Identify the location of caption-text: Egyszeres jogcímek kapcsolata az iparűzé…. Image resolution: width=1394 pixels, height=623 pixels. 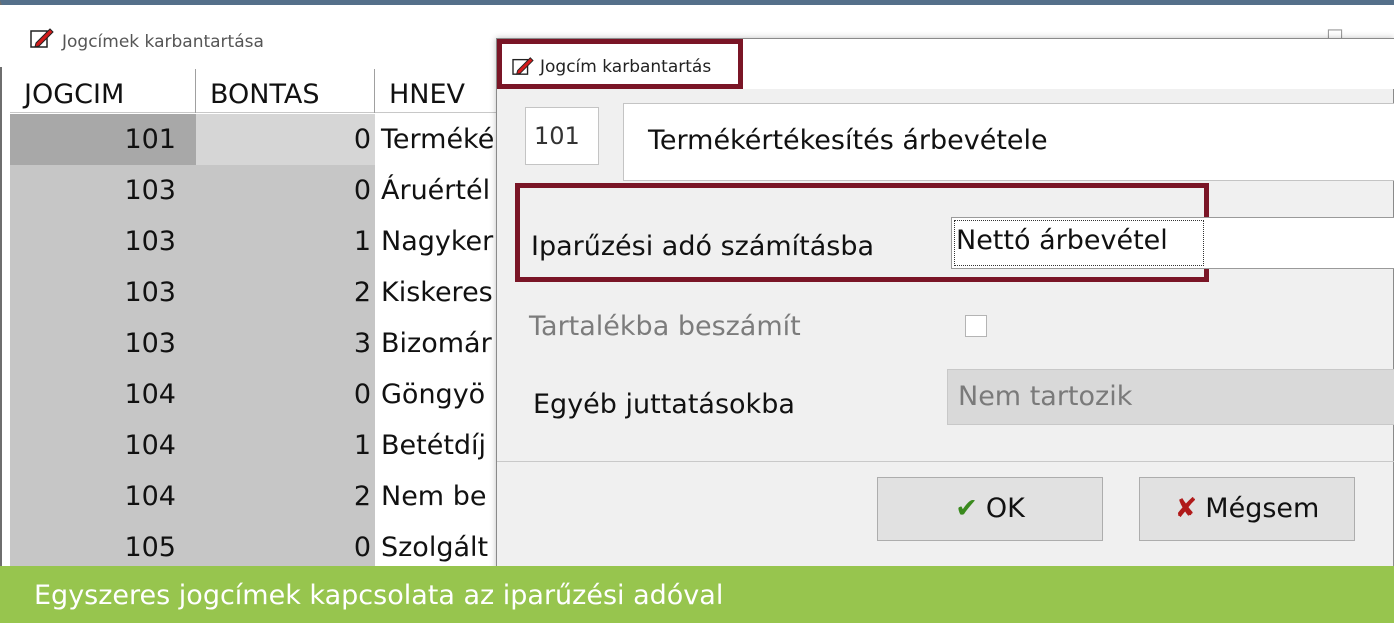
(379, 595).